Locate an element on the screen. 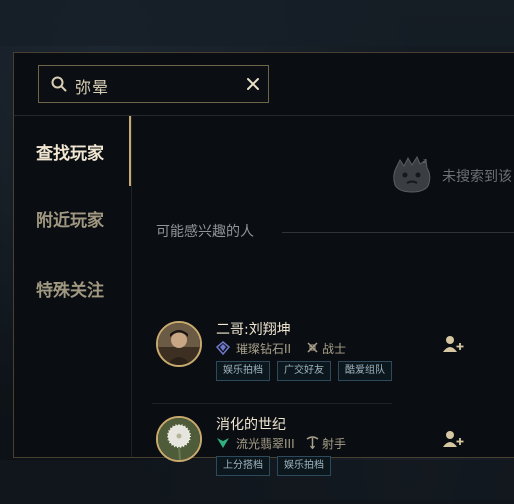 The height and width of the screenshot is (504, 514). player-role: 射手 is located at coordinates (334, 444).